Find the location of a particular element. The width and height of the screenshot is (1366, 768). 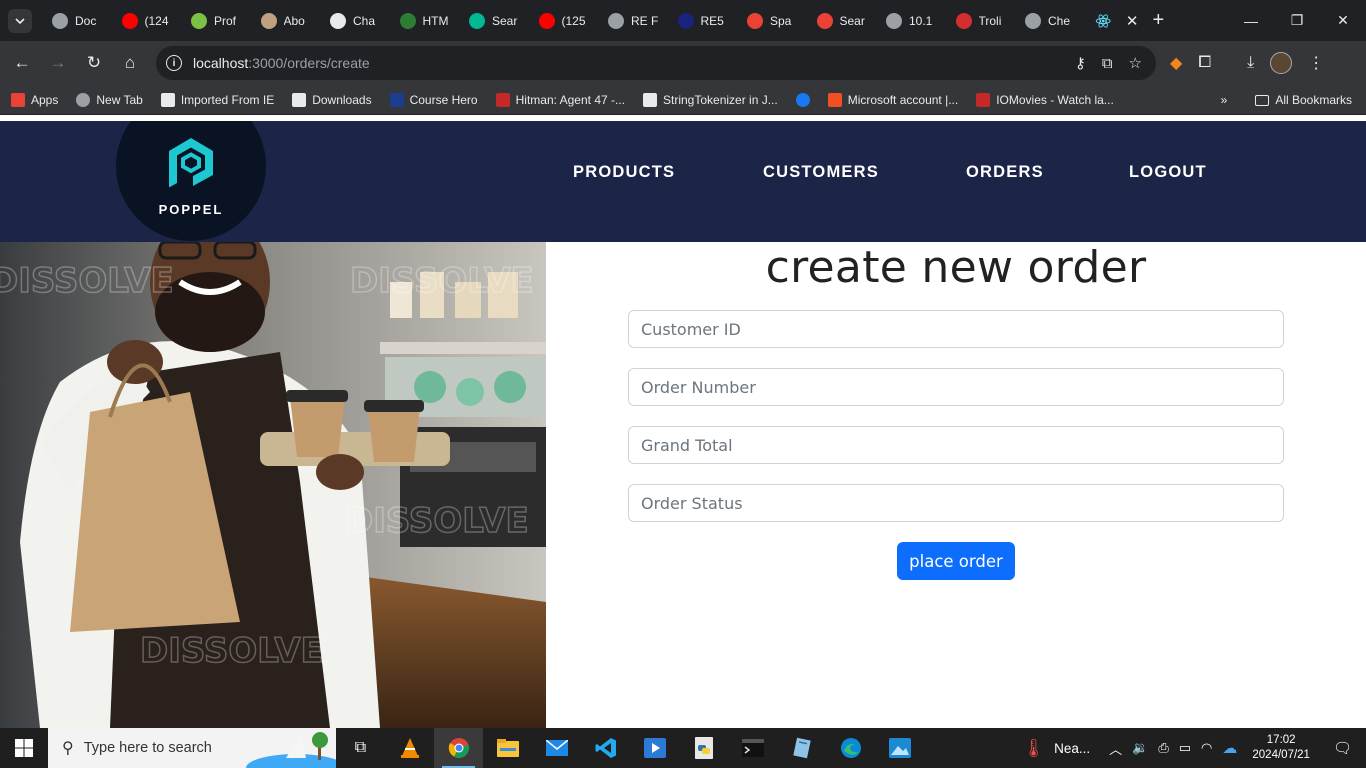

notifications-icon: 🗨 is located at coordinates (1342, 748).